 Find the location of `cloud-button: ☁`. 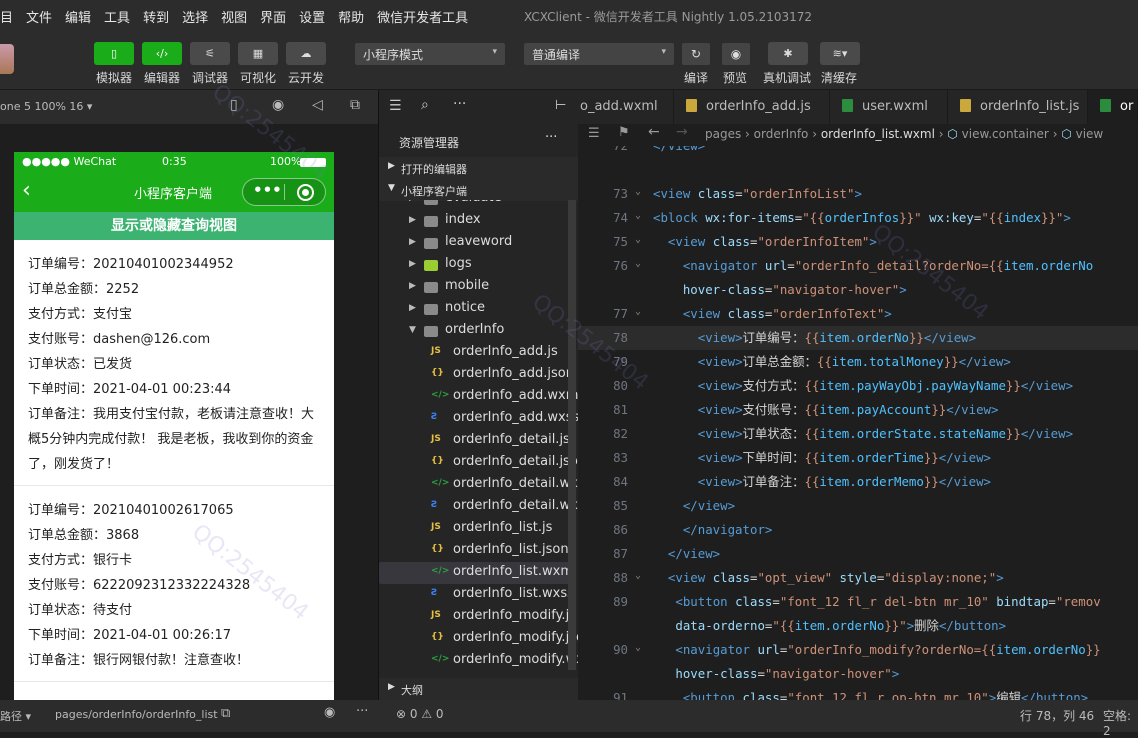

cloud-button: ☁ is located at coordinates (306, 53).